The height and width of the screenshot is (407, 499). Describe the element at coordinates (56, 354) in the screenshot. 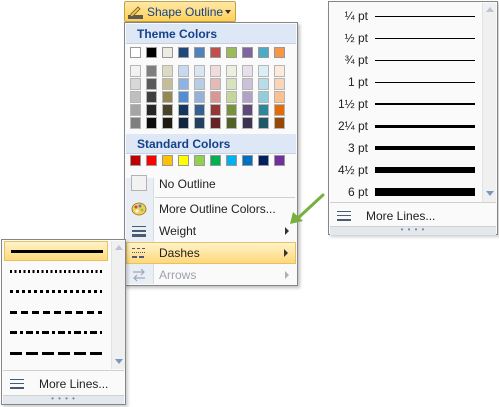

I see `dash-style-long-dash` at that location.